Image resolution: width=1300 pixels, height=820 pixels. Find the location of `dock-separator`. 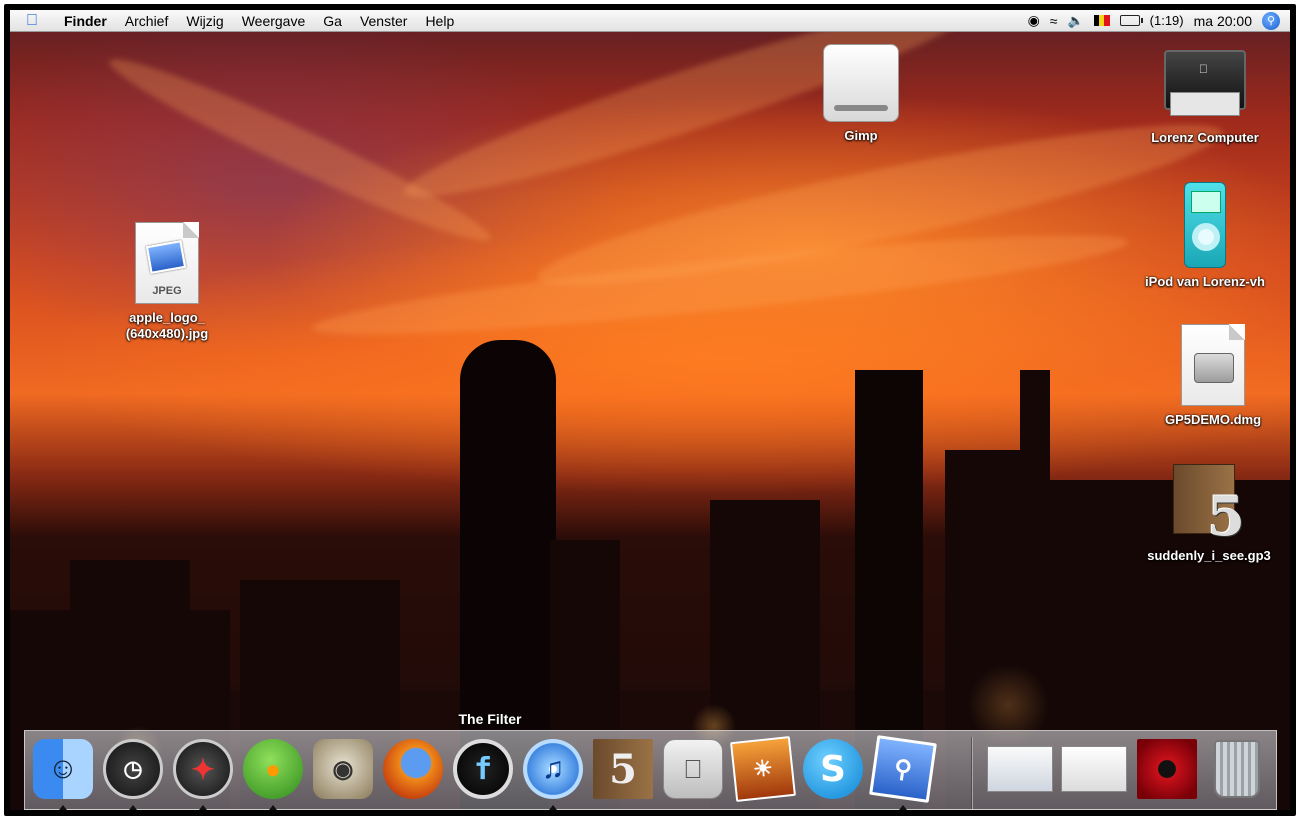

dock-separator is located at coordinates (972, 773).